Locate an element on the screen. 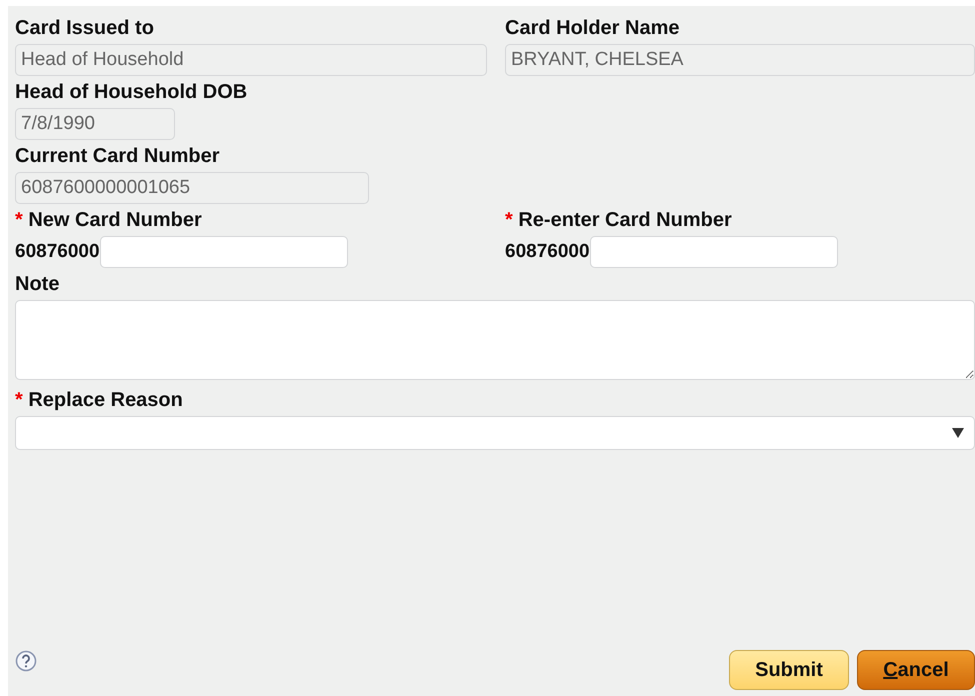  reason-dropdown is located at coordinates (495, 433).